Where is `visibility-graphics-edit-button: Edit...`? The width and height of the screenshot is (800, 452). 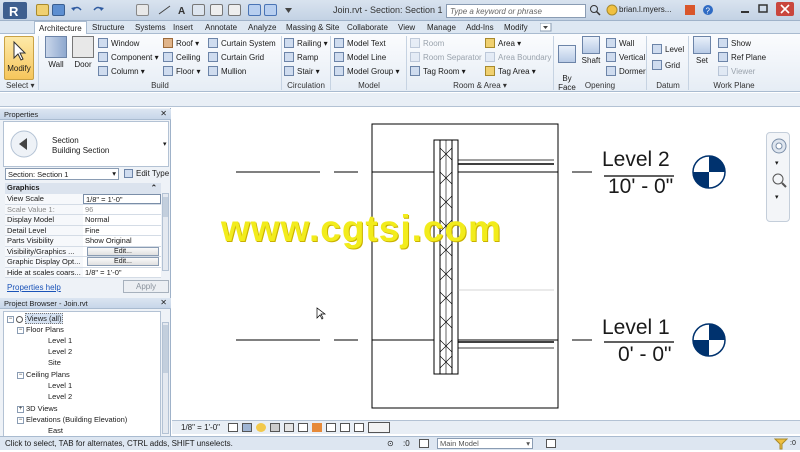
visibility-graphics-edit-button: Edit... is located at coordinates (123, 251).